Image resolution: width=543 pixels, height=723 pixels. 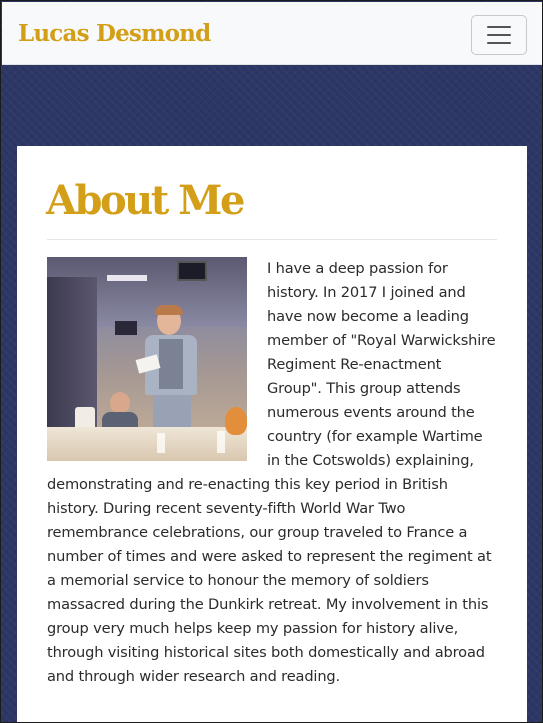 I want to click on brand-link: Lucas Desmond, so click(x=114, y=34).